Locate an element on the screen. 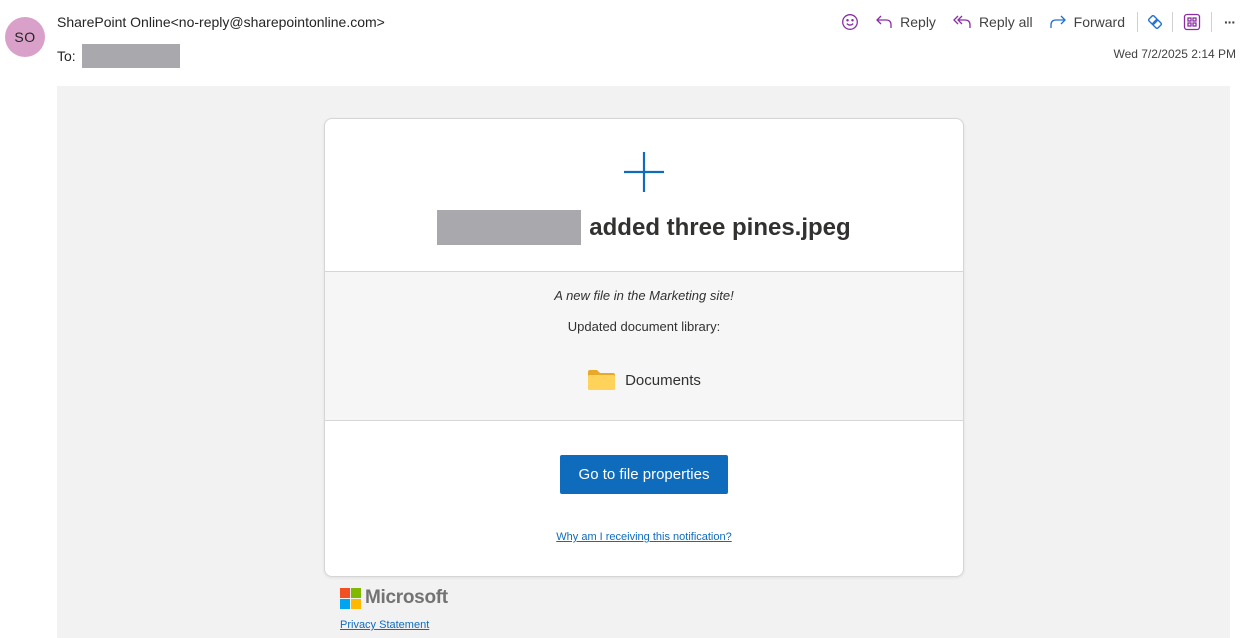 The height and width of the screenshot is (638, 1251). loop-button is located at coordinates (1155, 22).